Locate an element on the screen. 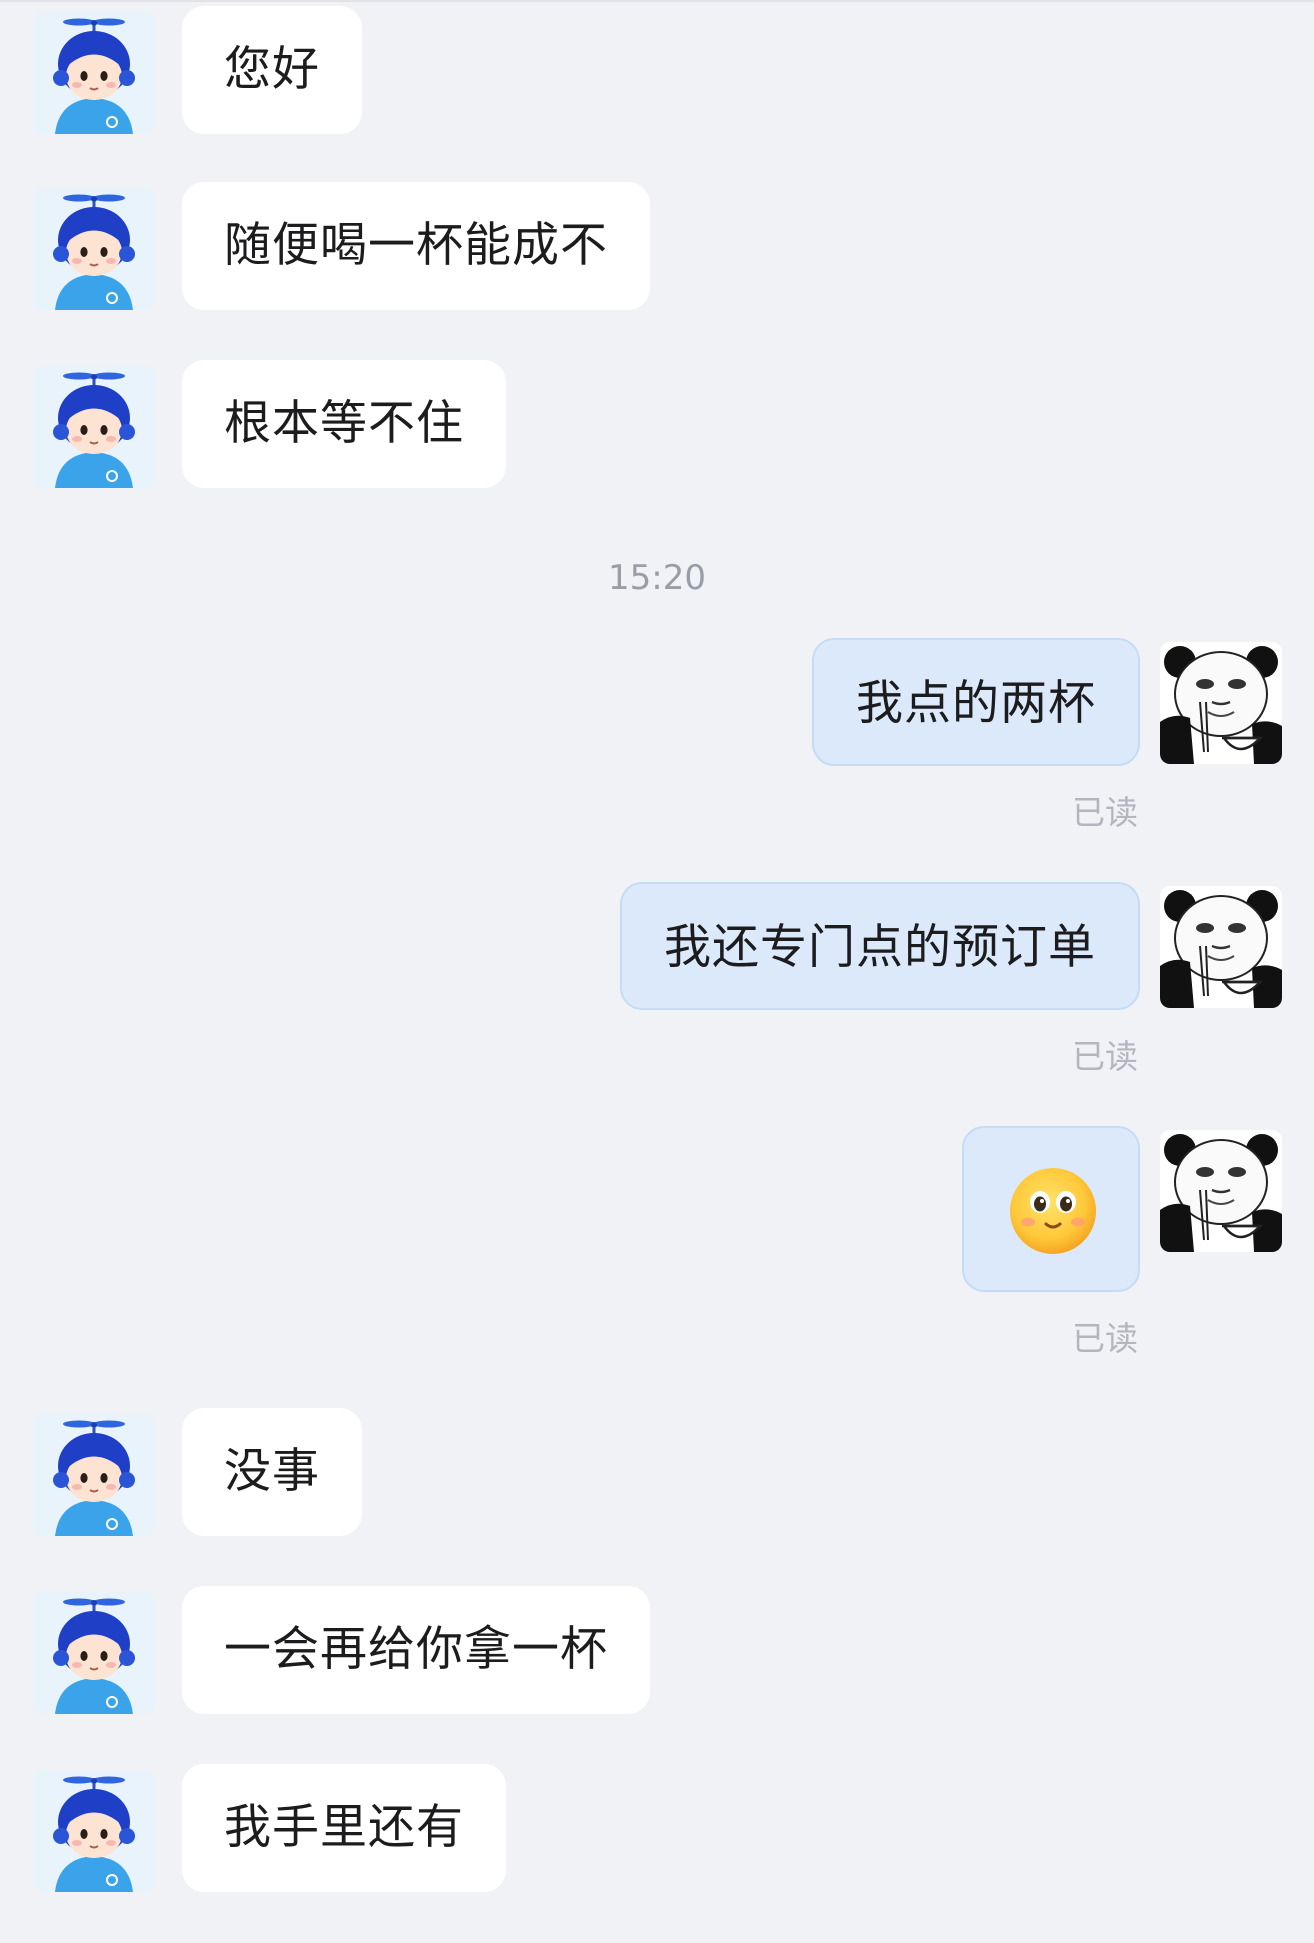  chat-timestamp: 15:20 is located at coordinates (657, 578).